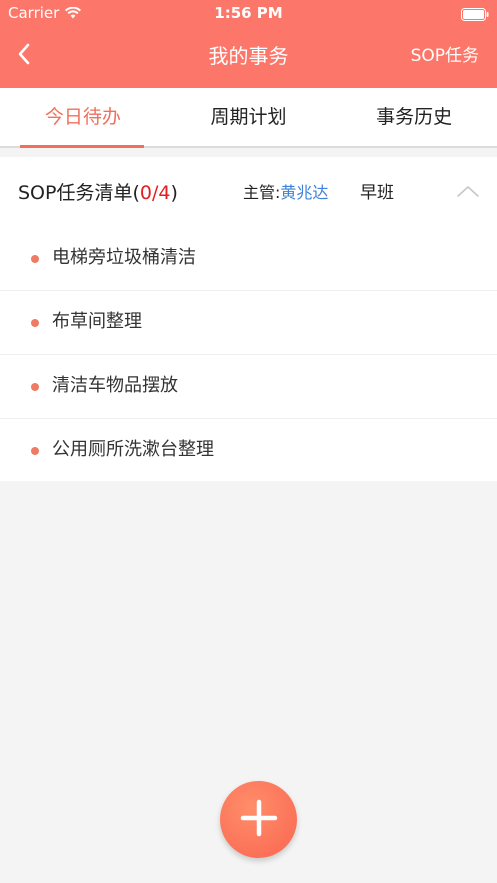 Image resolution: width=497 pixels, height=883 pixels. I want to click on tab-cycle-plan: 周期计划, so click(249, 117).